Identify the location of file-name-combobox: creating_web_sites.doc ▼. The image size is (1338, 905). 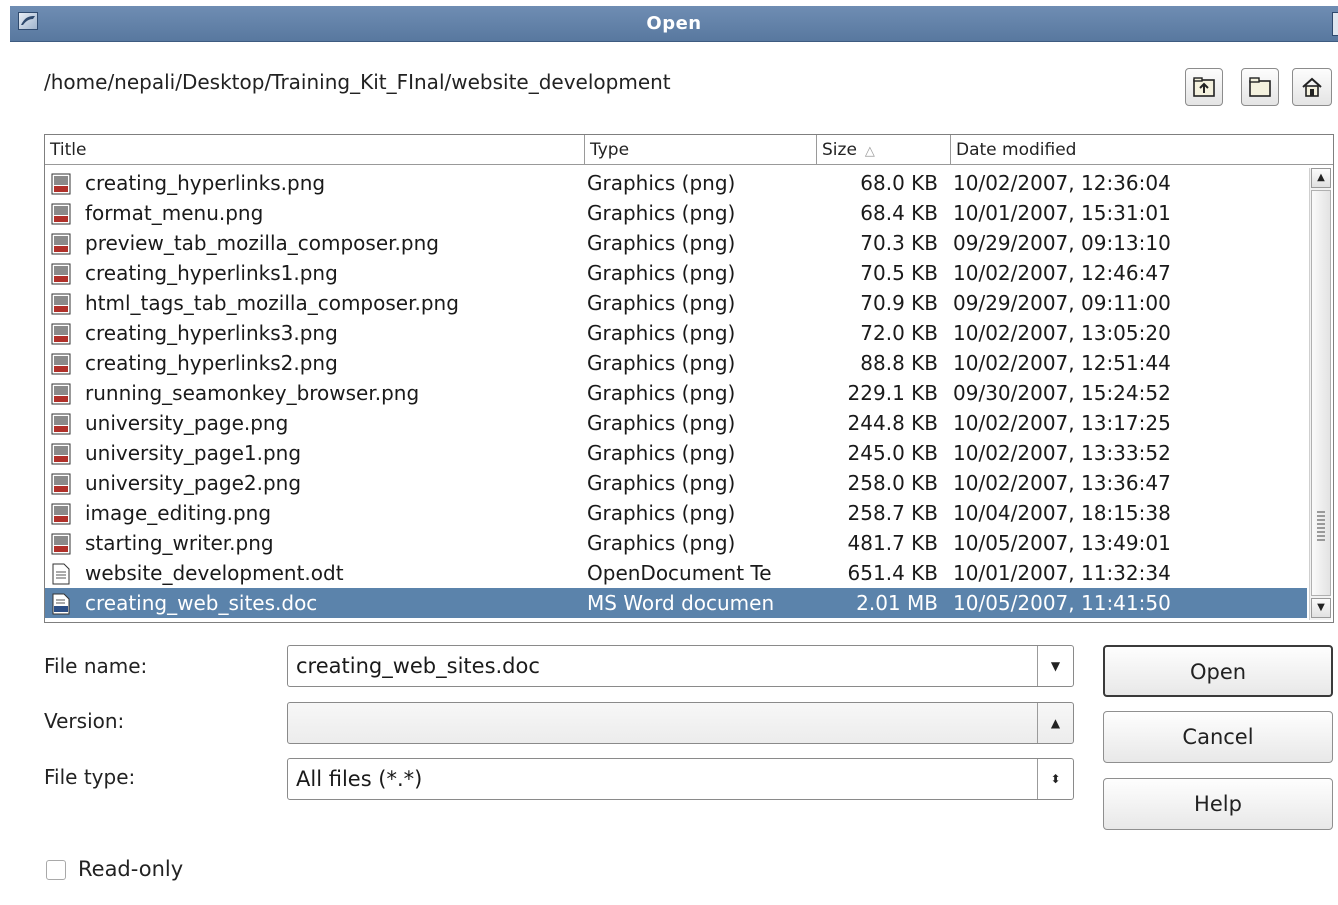
(680, 666).